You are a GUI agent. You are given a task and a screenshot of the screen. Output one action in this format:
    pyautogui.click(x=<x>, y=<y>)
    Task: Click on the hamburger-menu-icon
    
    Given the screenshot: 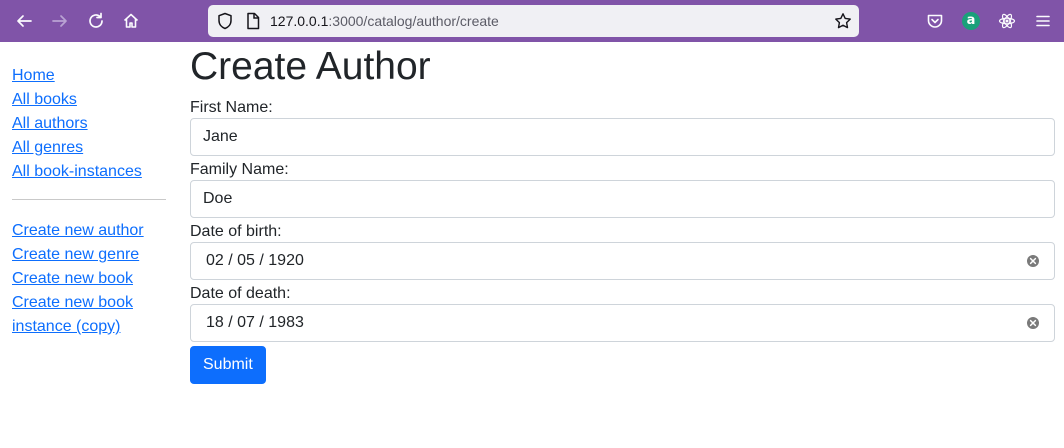 What is the action you would take?
    pyautogui.click(x=1043, y=21)
    